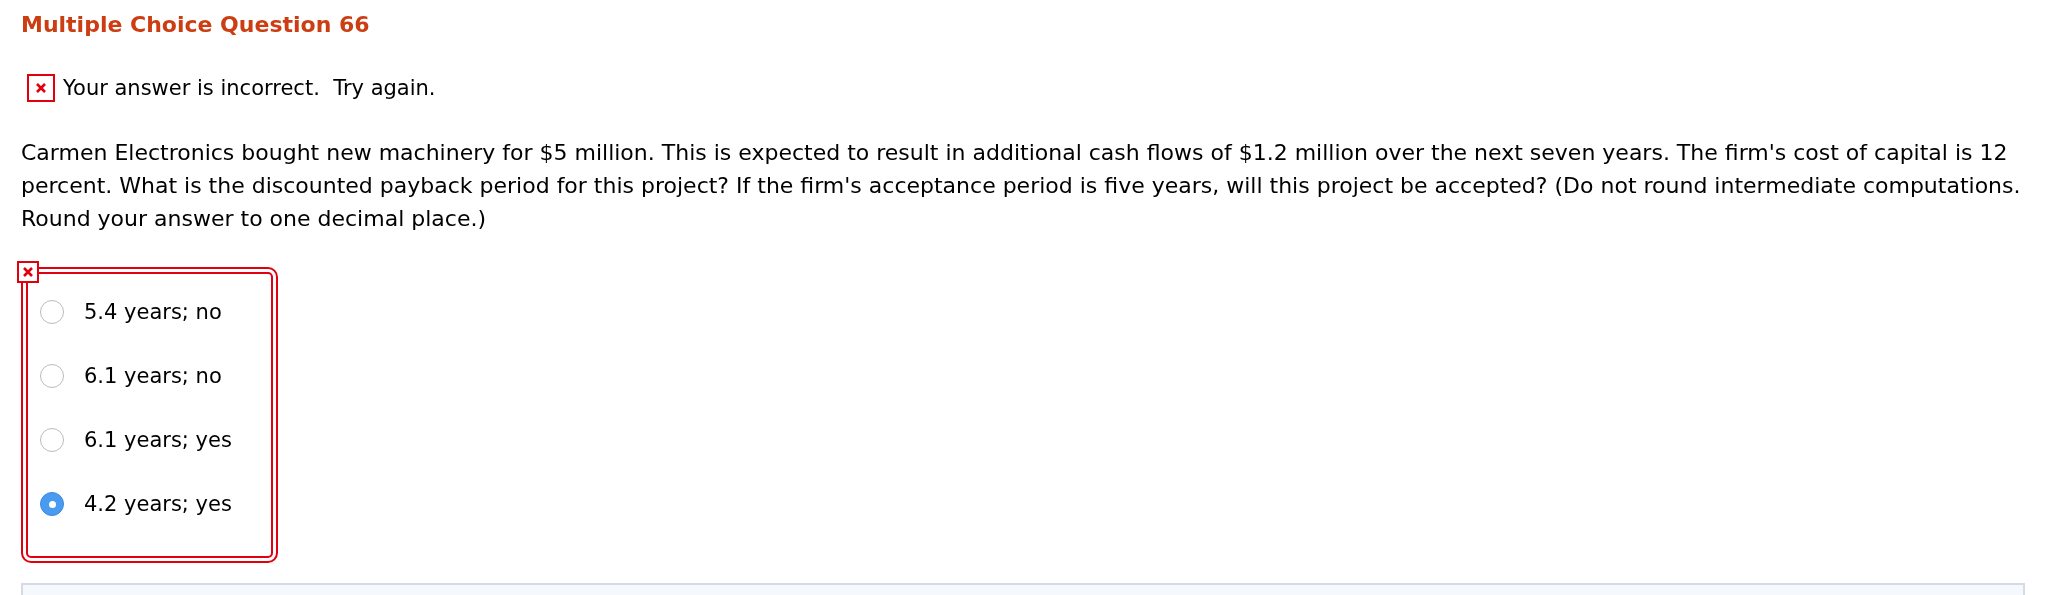 The width and height of the screenshot is (2046, 595). What do you see at coordinates (158, 504) in the screenshot?
I see `option-label: 4.2 years; yes` at bounding box center [158, 504].